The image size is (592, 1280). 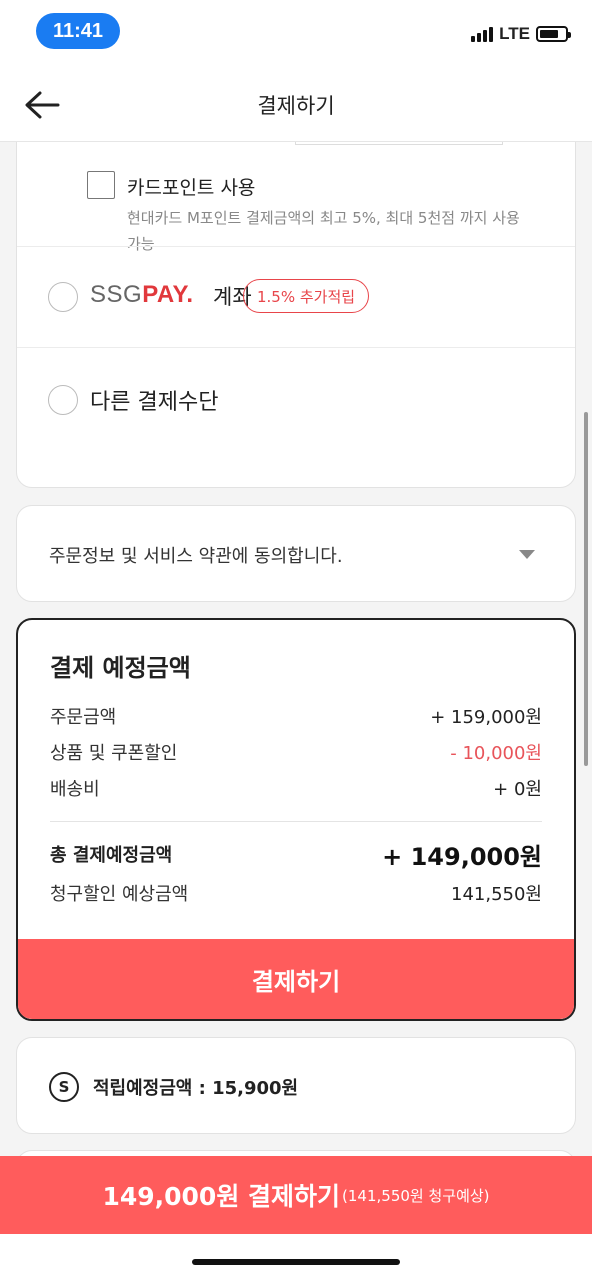 I want to click on signal-icon, so click(x=482, y=34).